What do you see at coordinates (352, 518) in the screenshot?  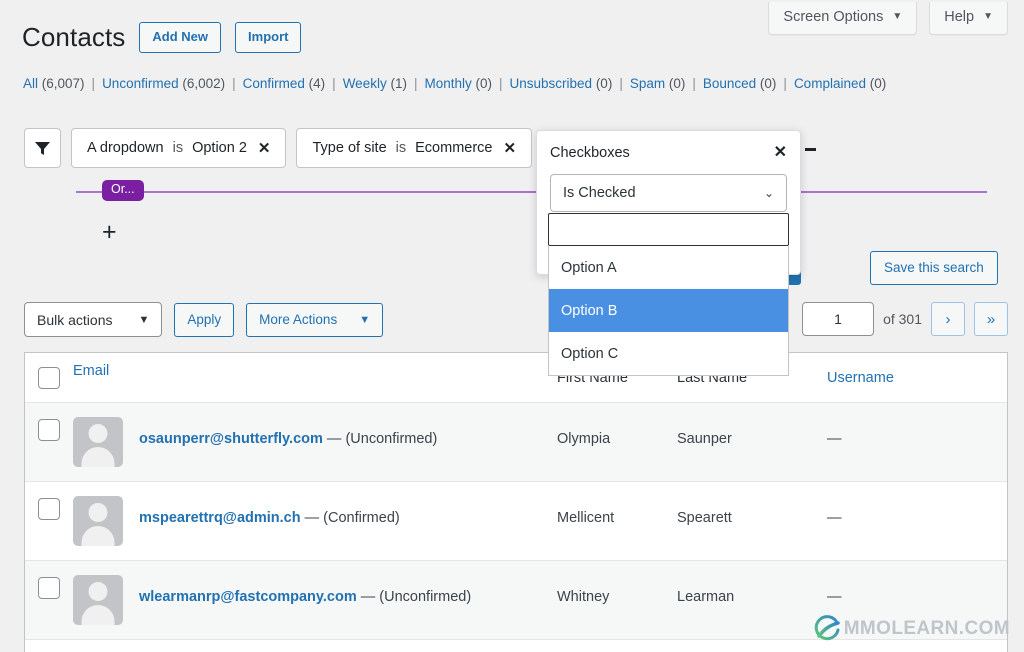 I see `email-status: — (Confirmed)` at bounding box center [352, 518].